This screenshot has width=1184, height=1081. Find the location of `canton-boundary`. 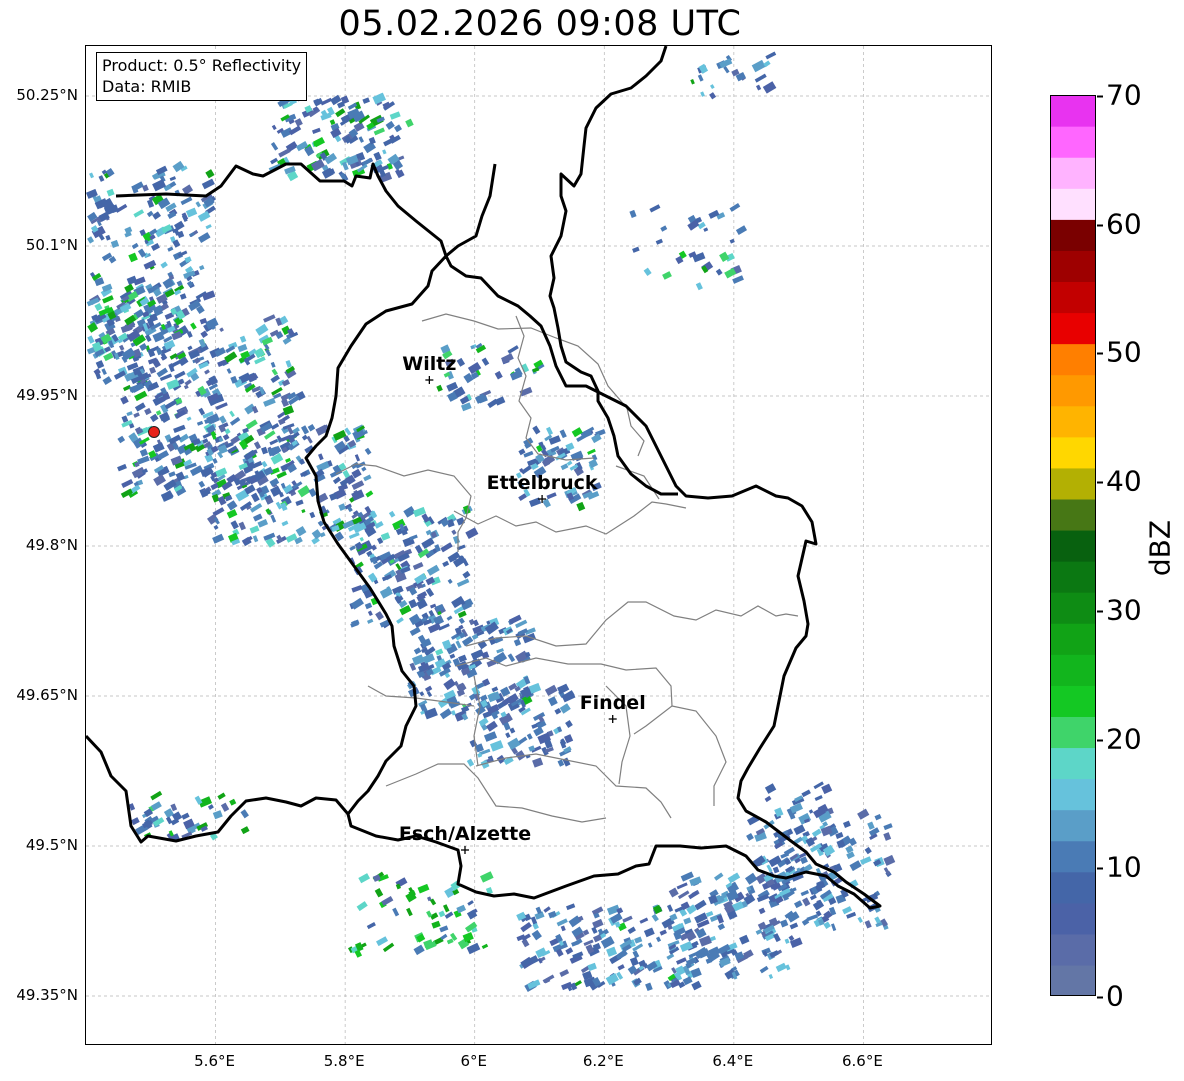

canton-boundary is located at coordinates (632, 624).